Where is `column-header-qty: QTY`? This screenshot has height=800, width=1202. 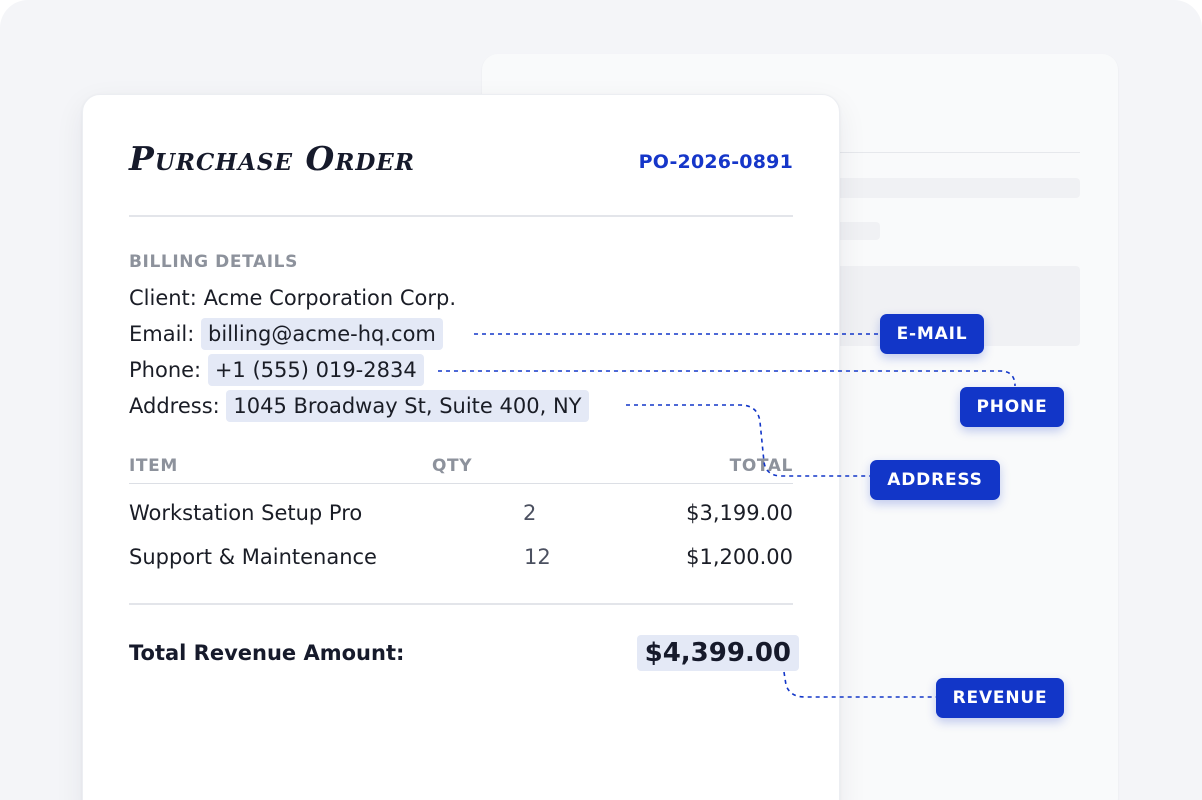
column-header-qty: QTY is located at coordinates (452, 466).